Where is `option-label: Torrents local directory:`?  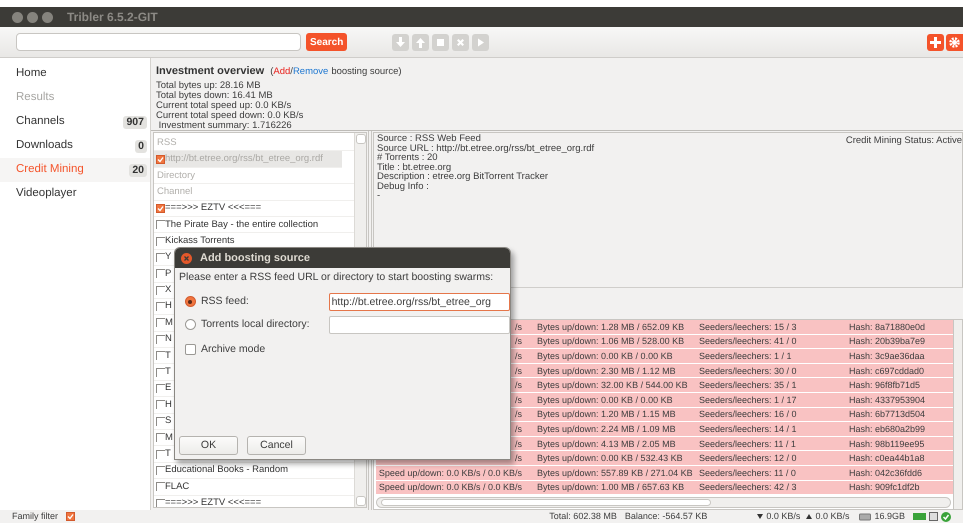
option-label: Torrents local directory: is located at coordinates (255, 324).